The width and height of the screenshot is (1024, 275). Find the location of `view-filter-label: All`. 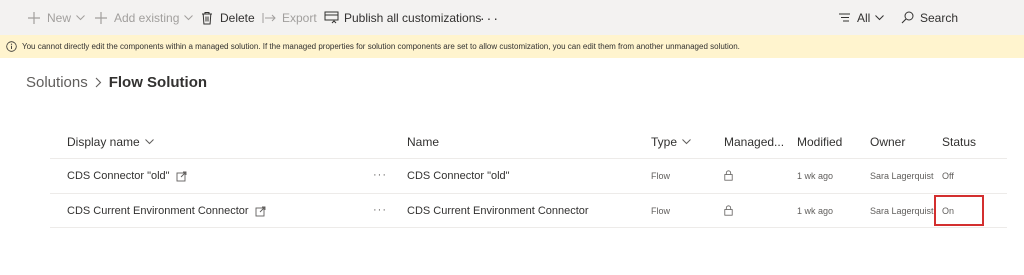

view-filter-label: All is located at coordinates (864, 17).